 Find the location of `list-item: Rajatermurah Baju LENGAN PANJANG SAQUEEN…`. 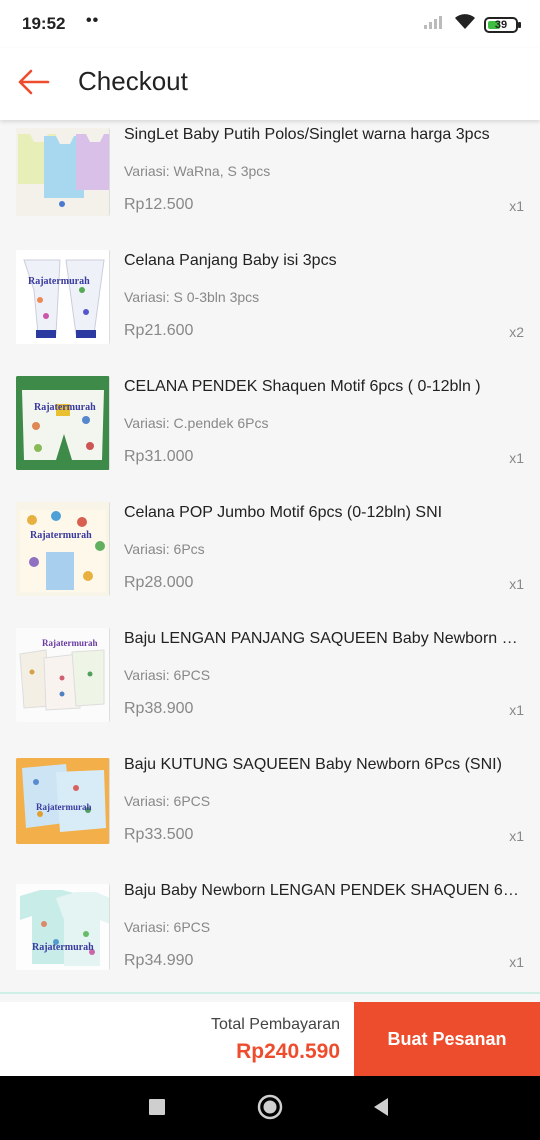

list-item: Rajatermurah Baju LENGAN PANJANG SAQUEEN… is located at coordinates (270, 687).